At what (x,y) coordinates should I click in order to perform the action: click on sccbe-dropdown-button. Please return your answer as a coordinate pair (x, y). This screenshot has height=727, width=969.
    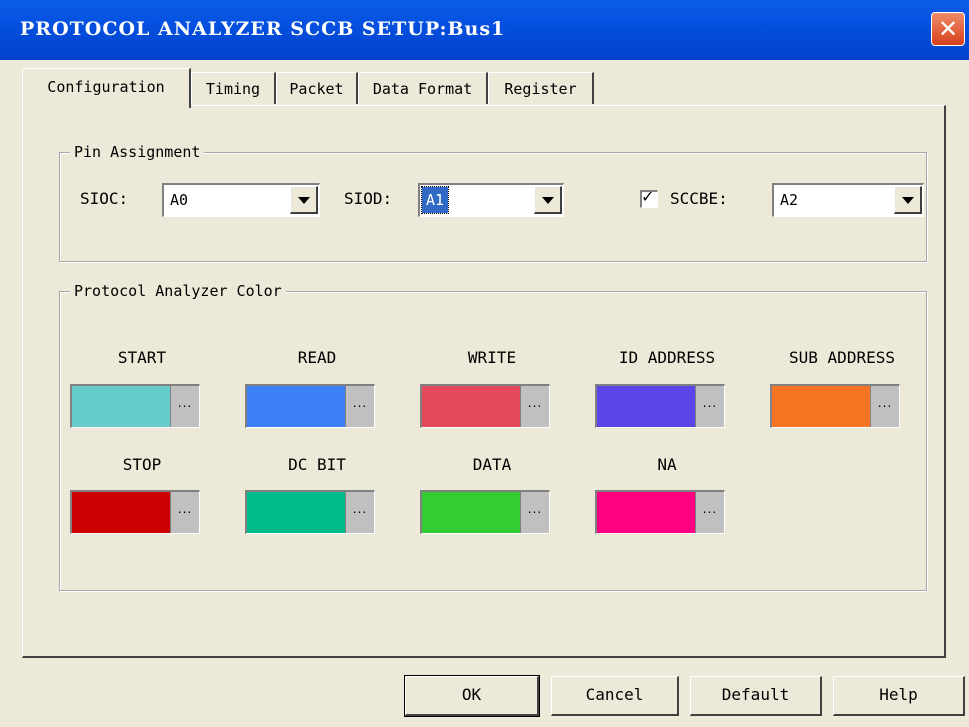
    Looking at the image, I should click on (908, 200).